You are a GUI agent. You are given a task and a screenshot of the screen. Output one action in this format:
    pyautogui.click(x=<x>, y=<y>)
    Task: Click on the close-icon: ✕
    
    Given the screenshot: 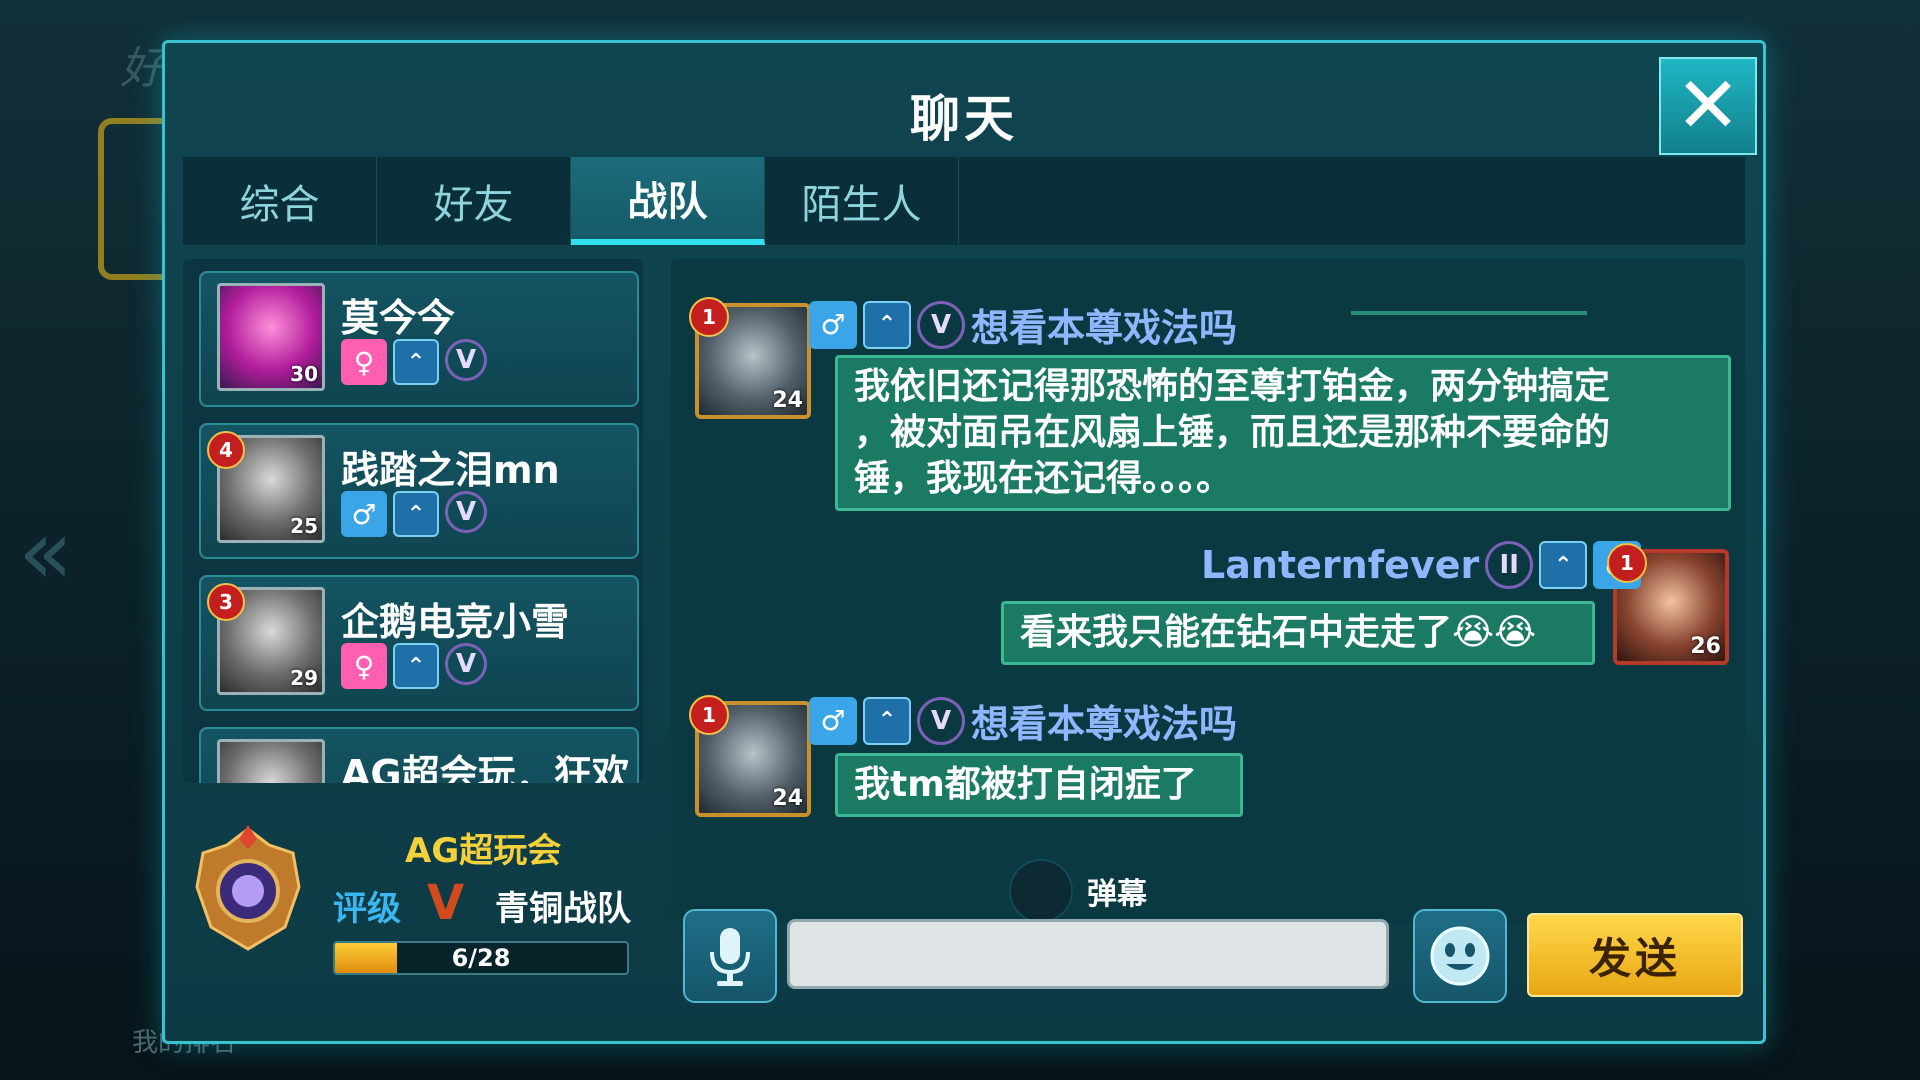 What is the action you would take?
    pyautogui.click(x=1708, y=106)
    